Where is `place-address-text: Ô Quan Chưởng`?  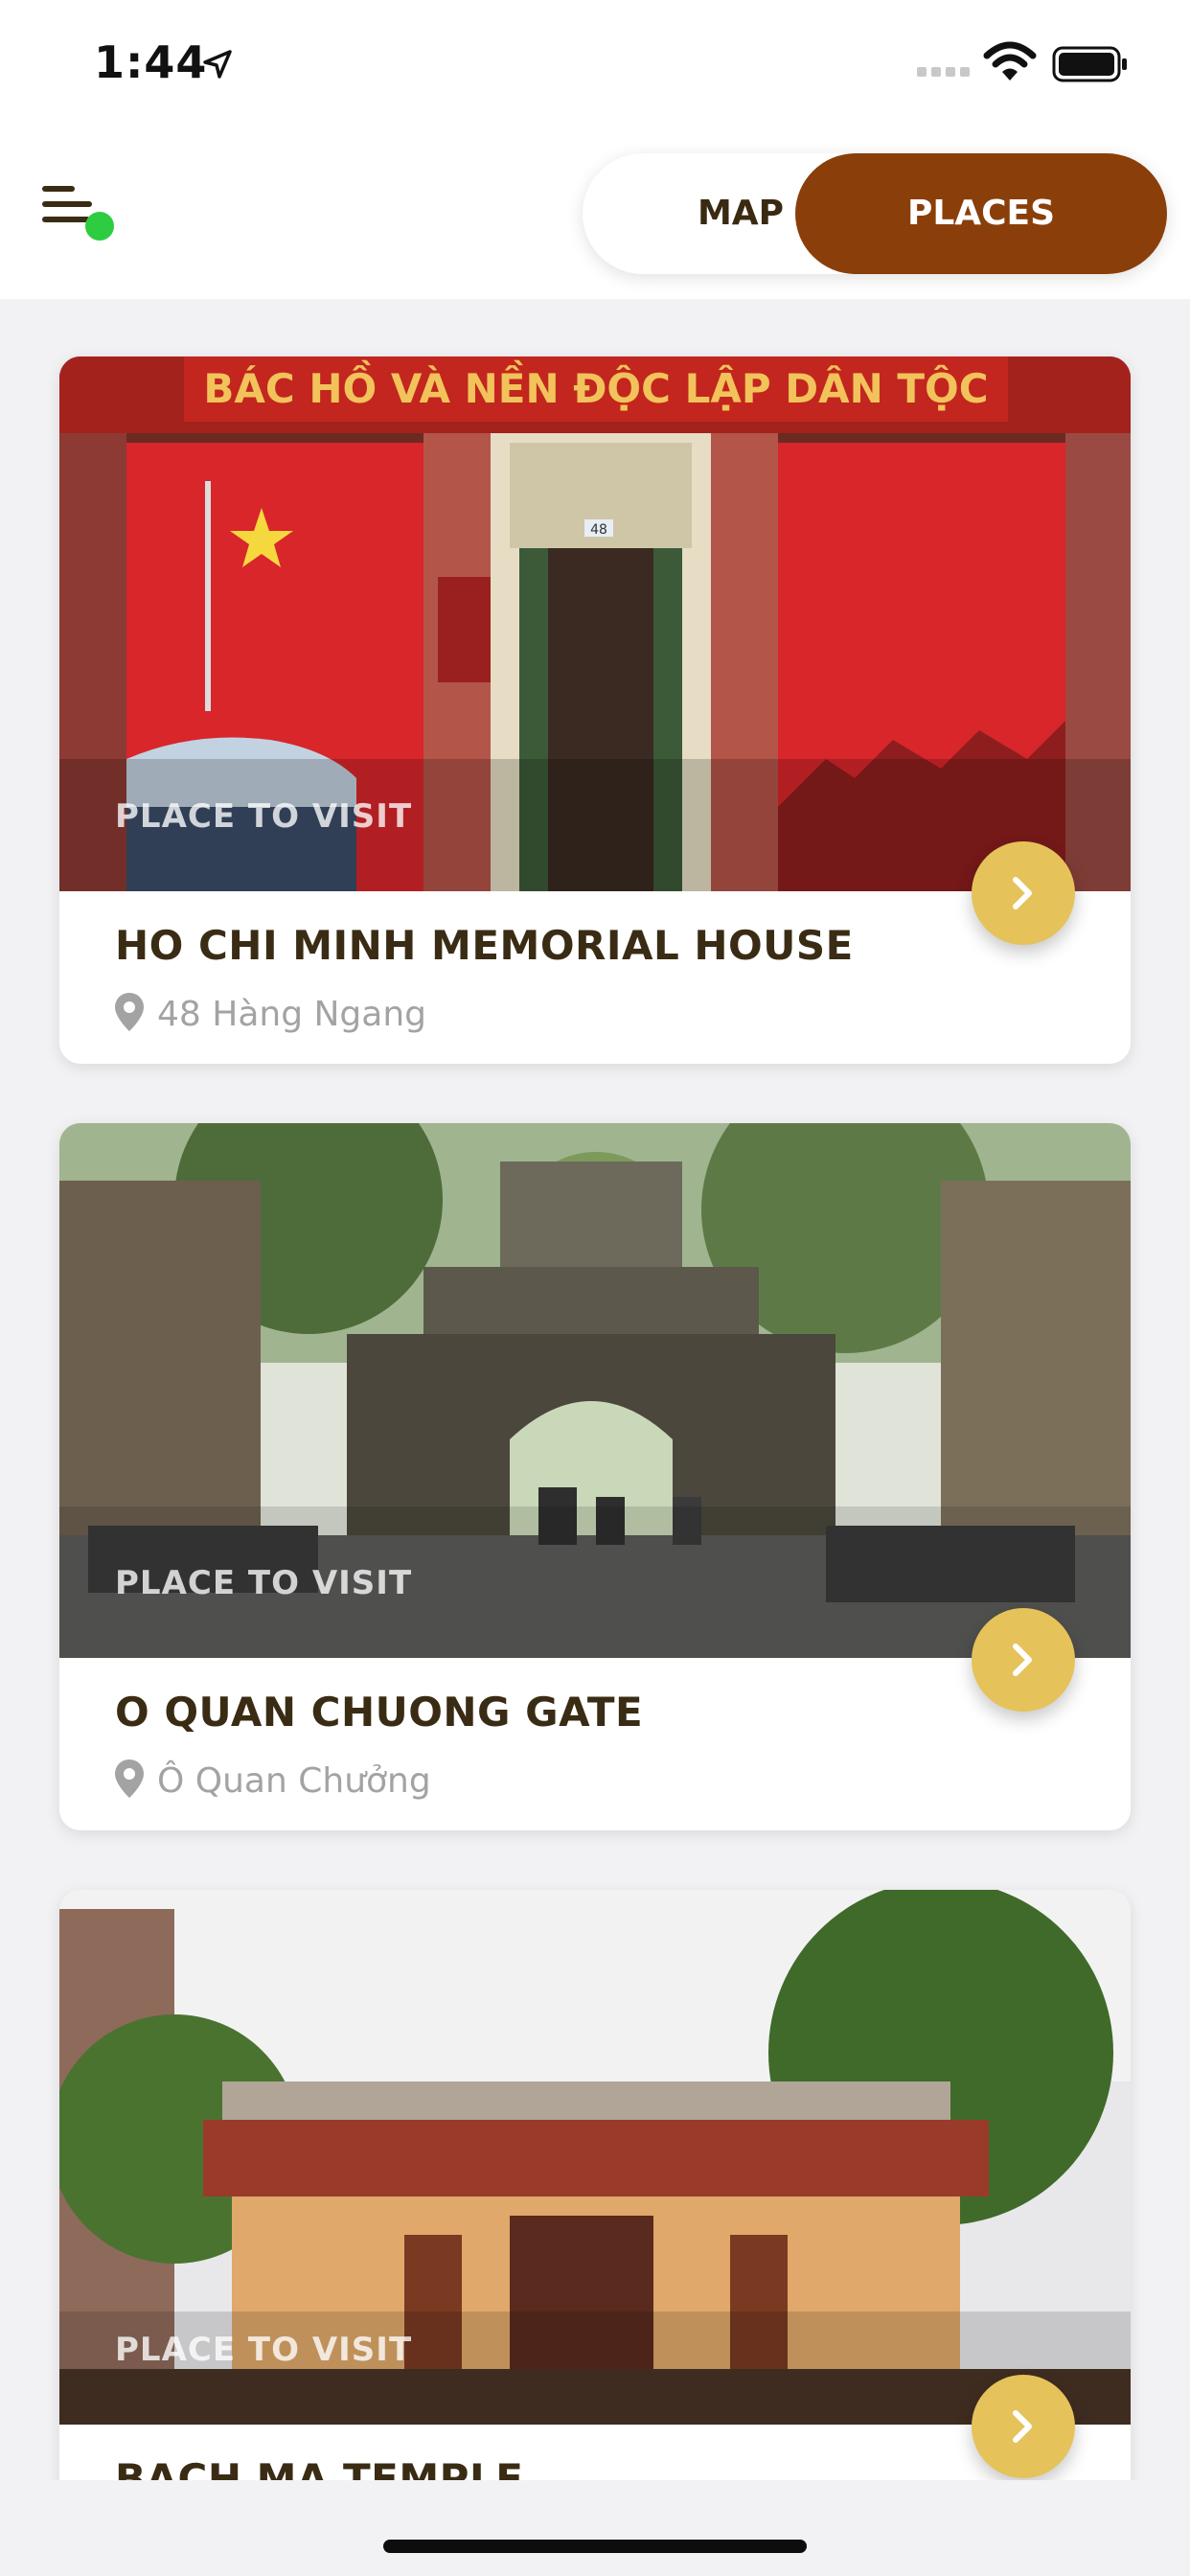 place-address-text: Ô Quan Chưởng is located at coordinates (294, 1781).